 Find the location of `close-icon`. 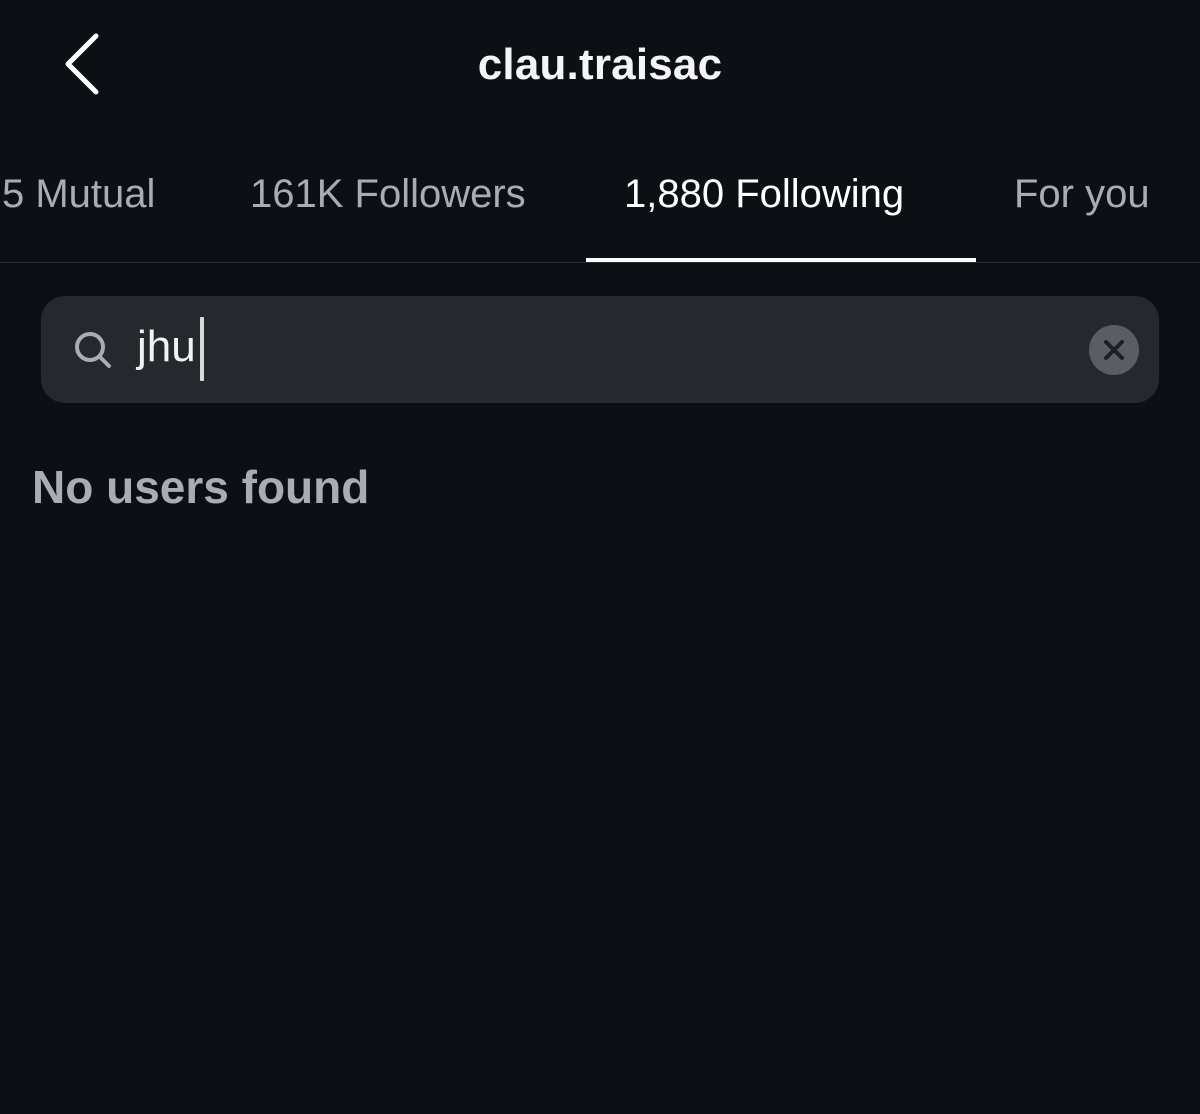

close-icon is located at coordinates (1114, 350).